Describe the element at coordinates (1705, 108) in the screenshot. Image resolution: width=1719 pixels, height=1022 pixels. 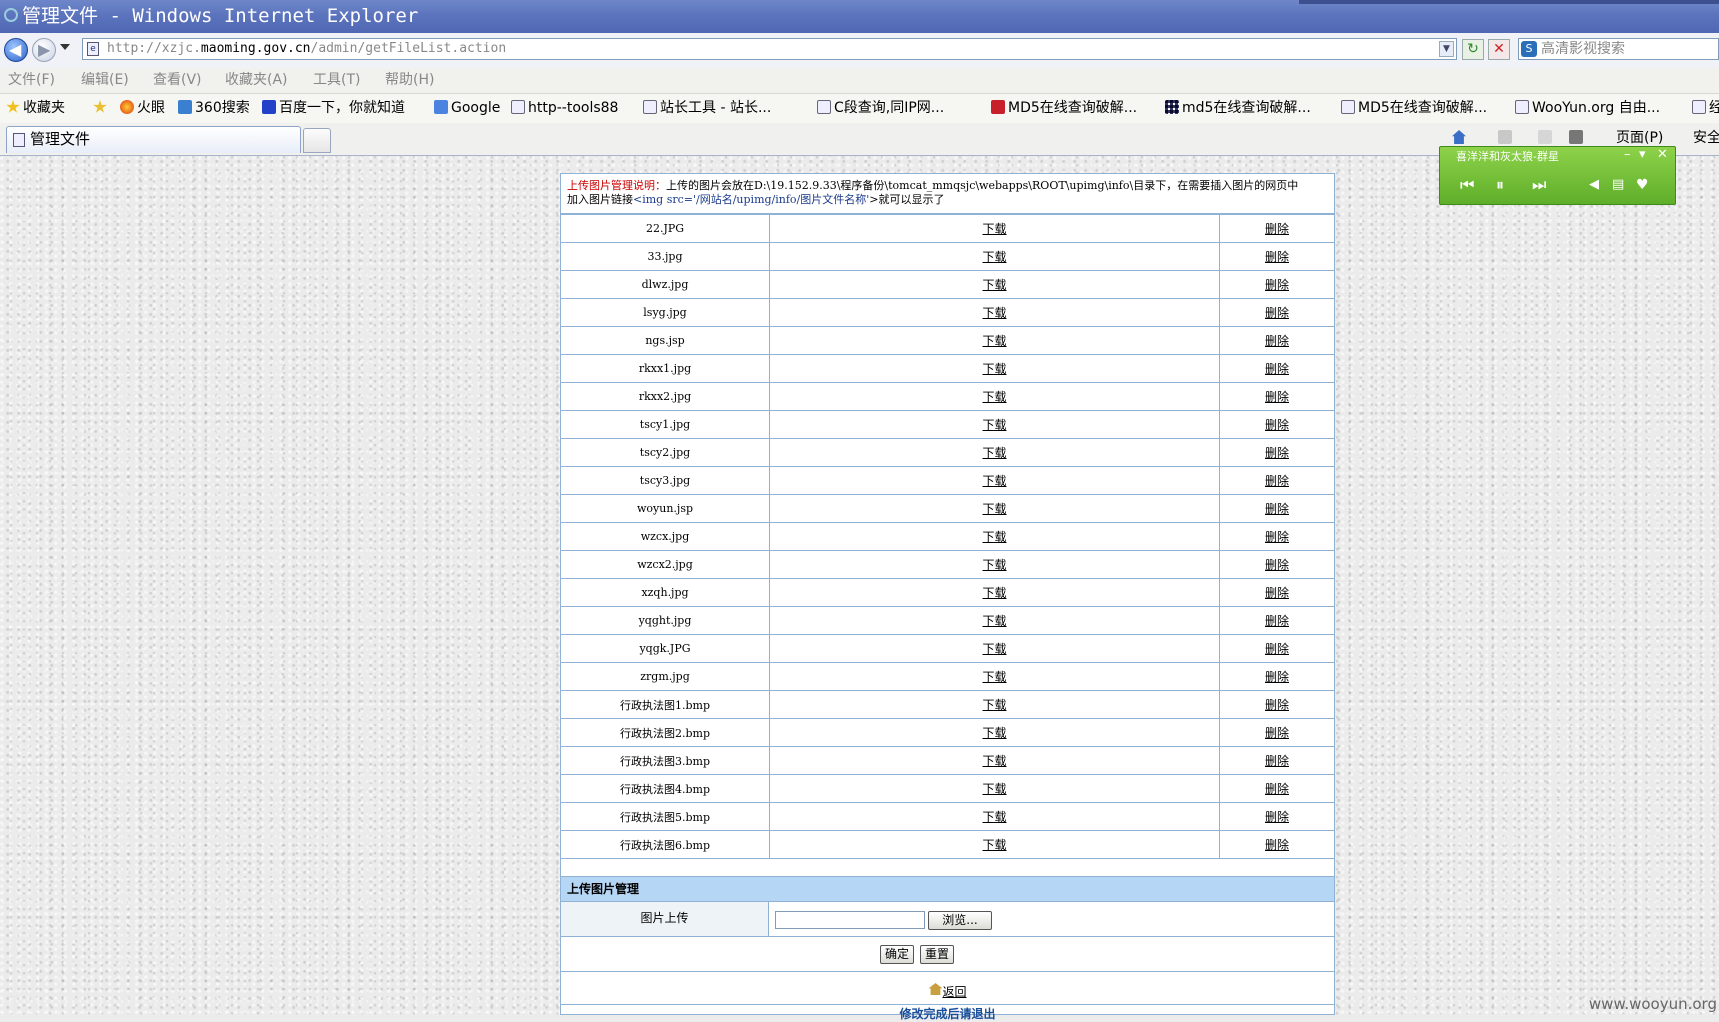
I see `fav-link: 经` at that location.